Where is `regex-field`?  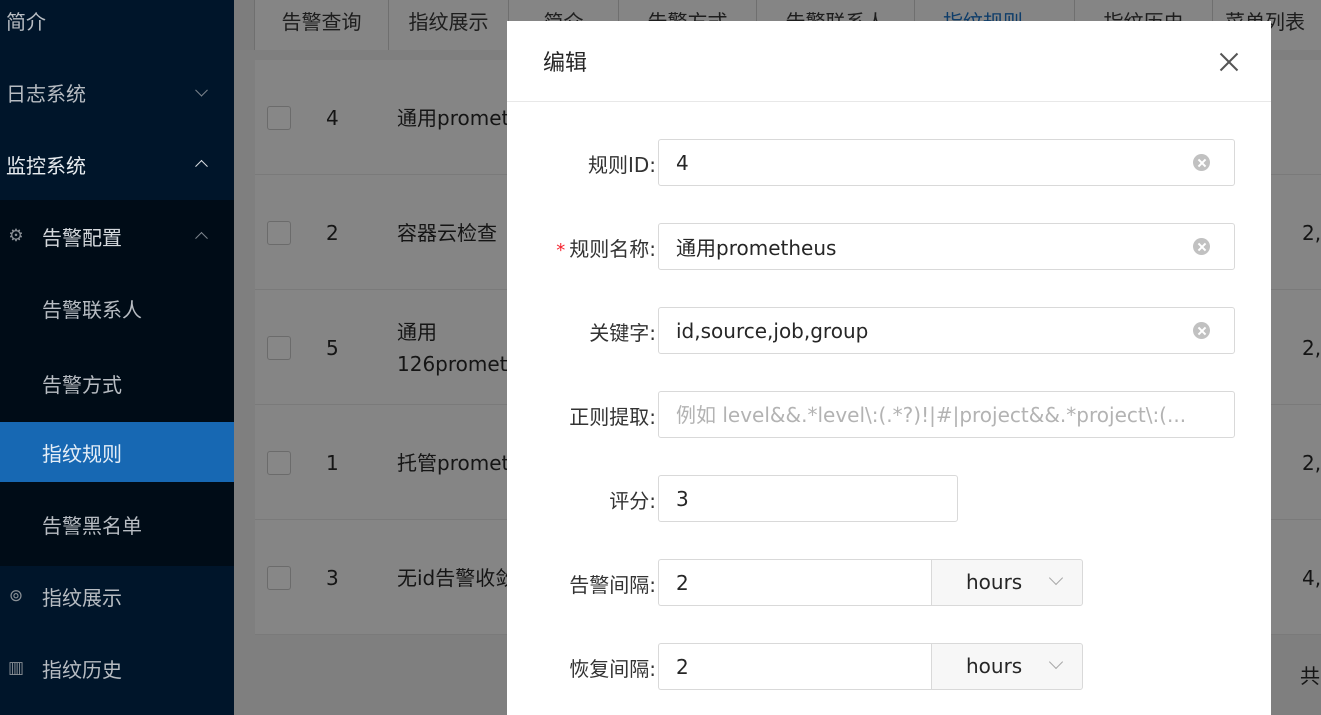 regex-field is located at coordinates (946, 414).